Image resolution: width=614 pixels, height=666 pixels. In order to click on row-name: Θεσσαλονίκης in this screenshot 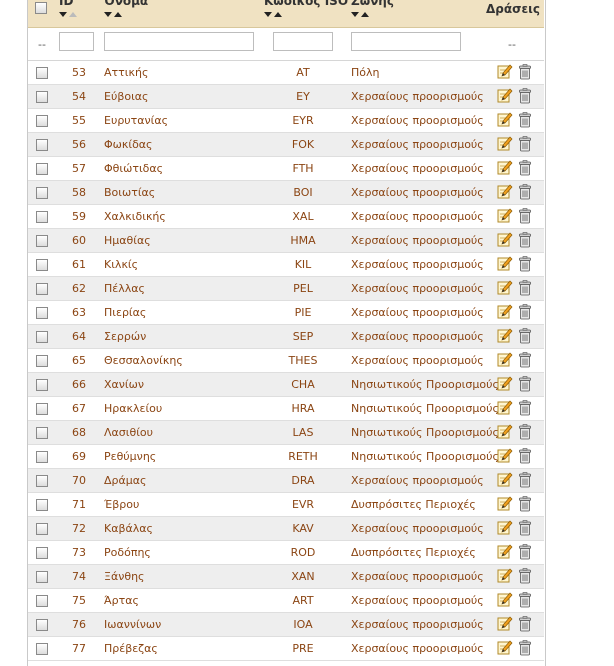, I will do `click(143, 360)`.